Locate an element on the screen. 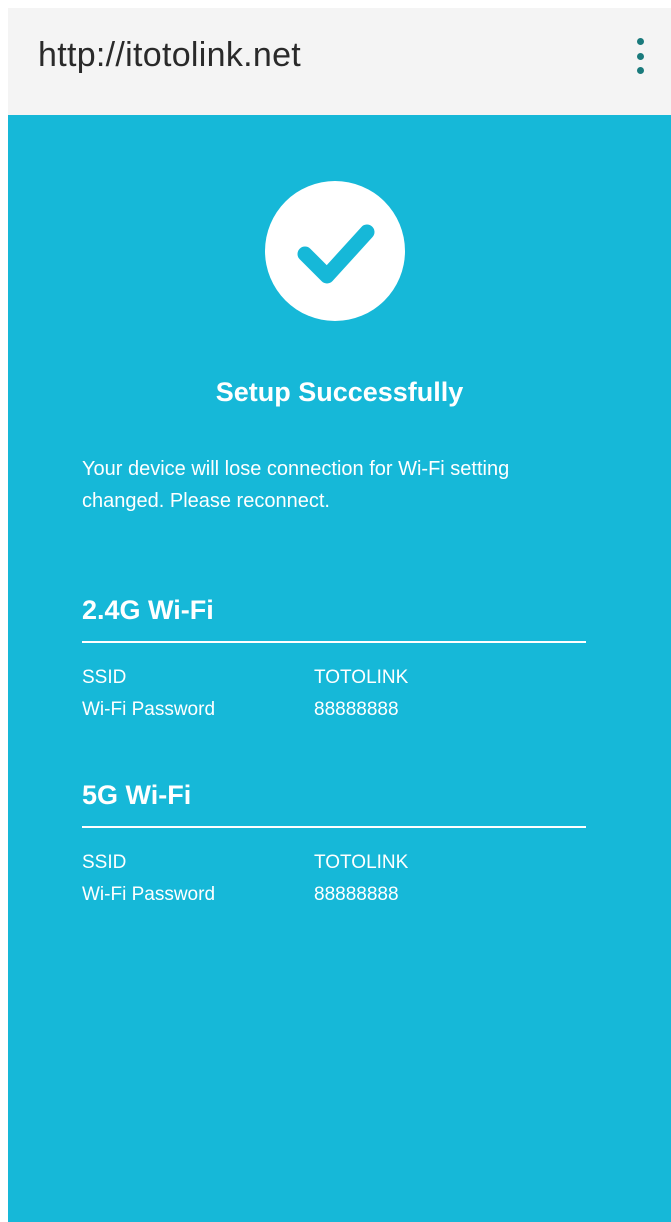 This screenshot has width=671, height=1222. password-row-5g: Wi-Fi Password 88888888 is located at coordinates (334, 899).